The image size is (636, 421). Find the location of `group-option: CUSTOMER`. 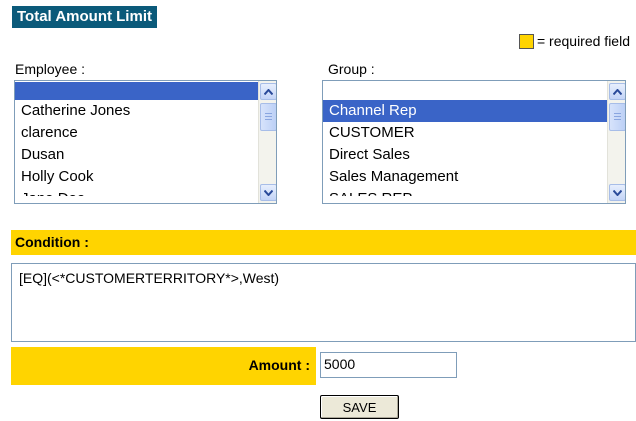

group-option: CUSTOMER is located at coordinates (465, 133).